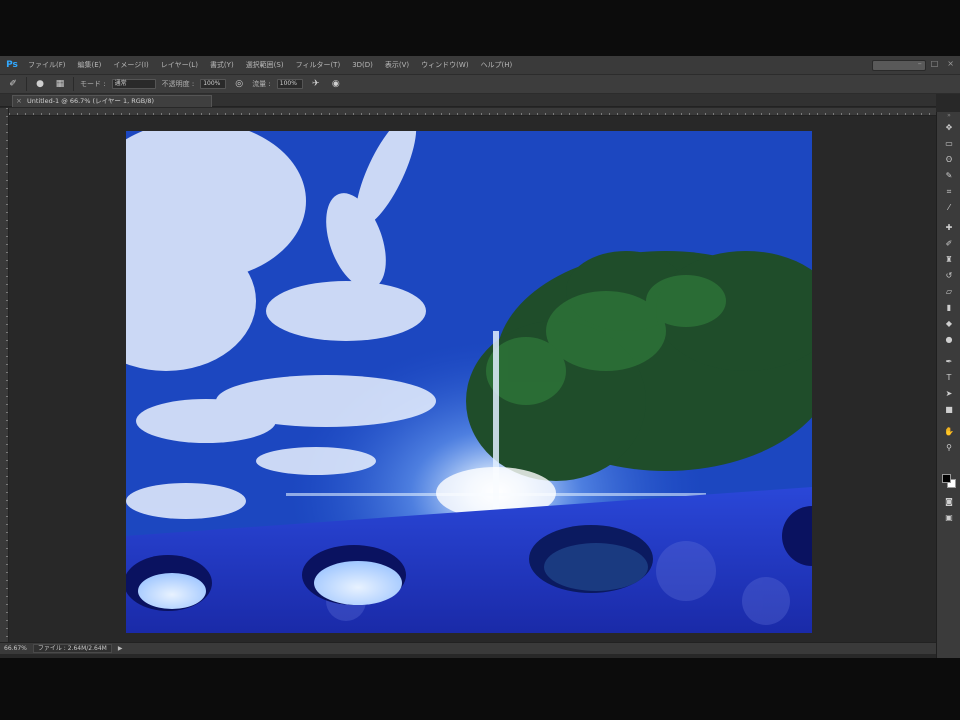  I want to click on screen-mode-icon: ▣, so click(949, 518).